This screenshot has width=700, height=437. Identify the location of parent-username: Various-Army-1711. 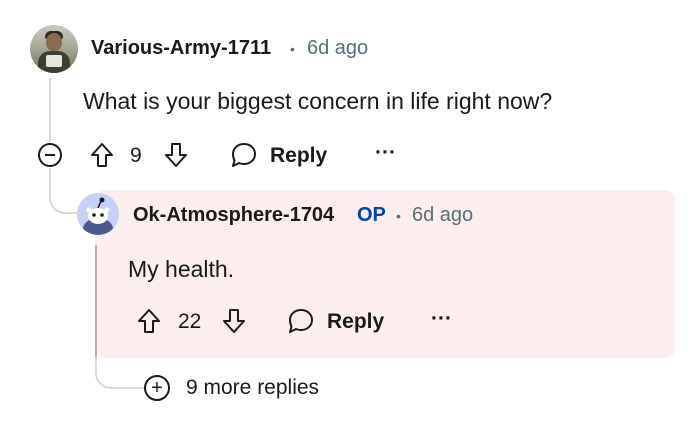
(181, 48).